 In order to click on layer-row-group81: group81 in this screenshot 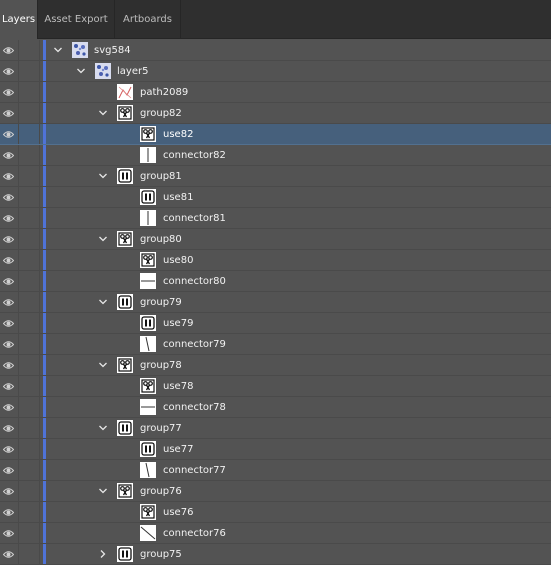, I will do `click(275, 176)`.